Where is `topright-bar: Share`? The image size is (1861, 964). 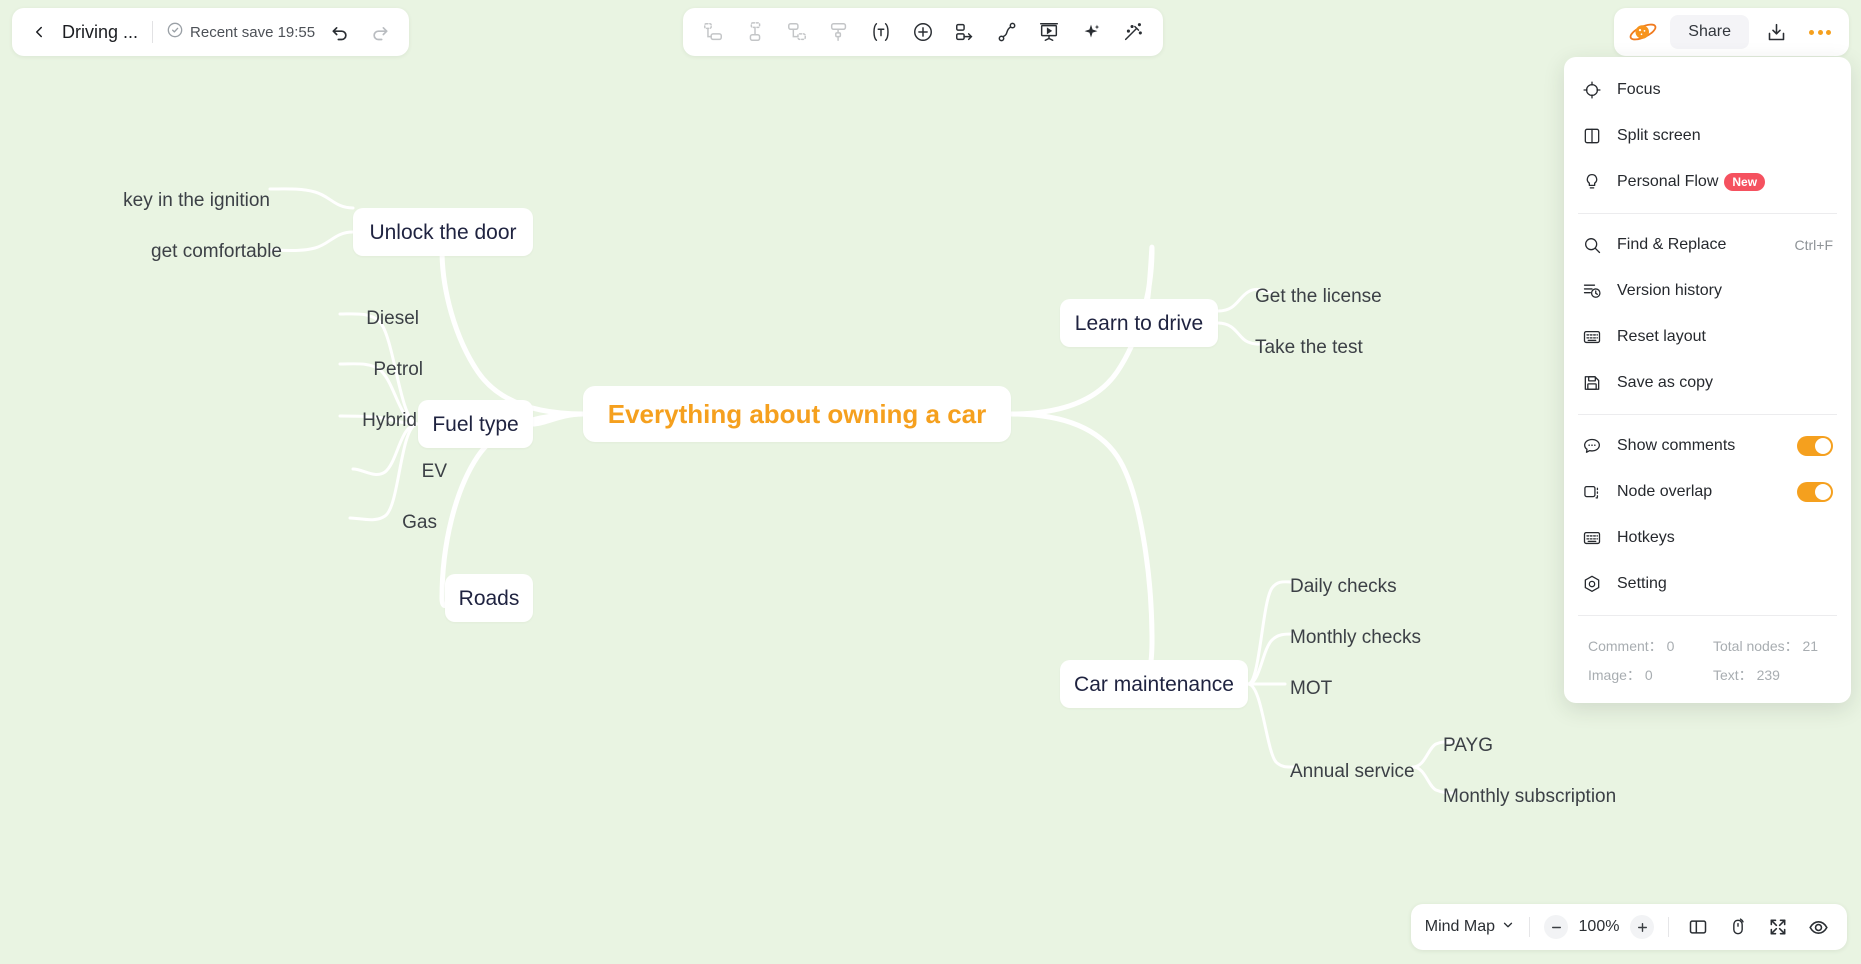
topright-bar: Share is located at coordinates (1731, 32).